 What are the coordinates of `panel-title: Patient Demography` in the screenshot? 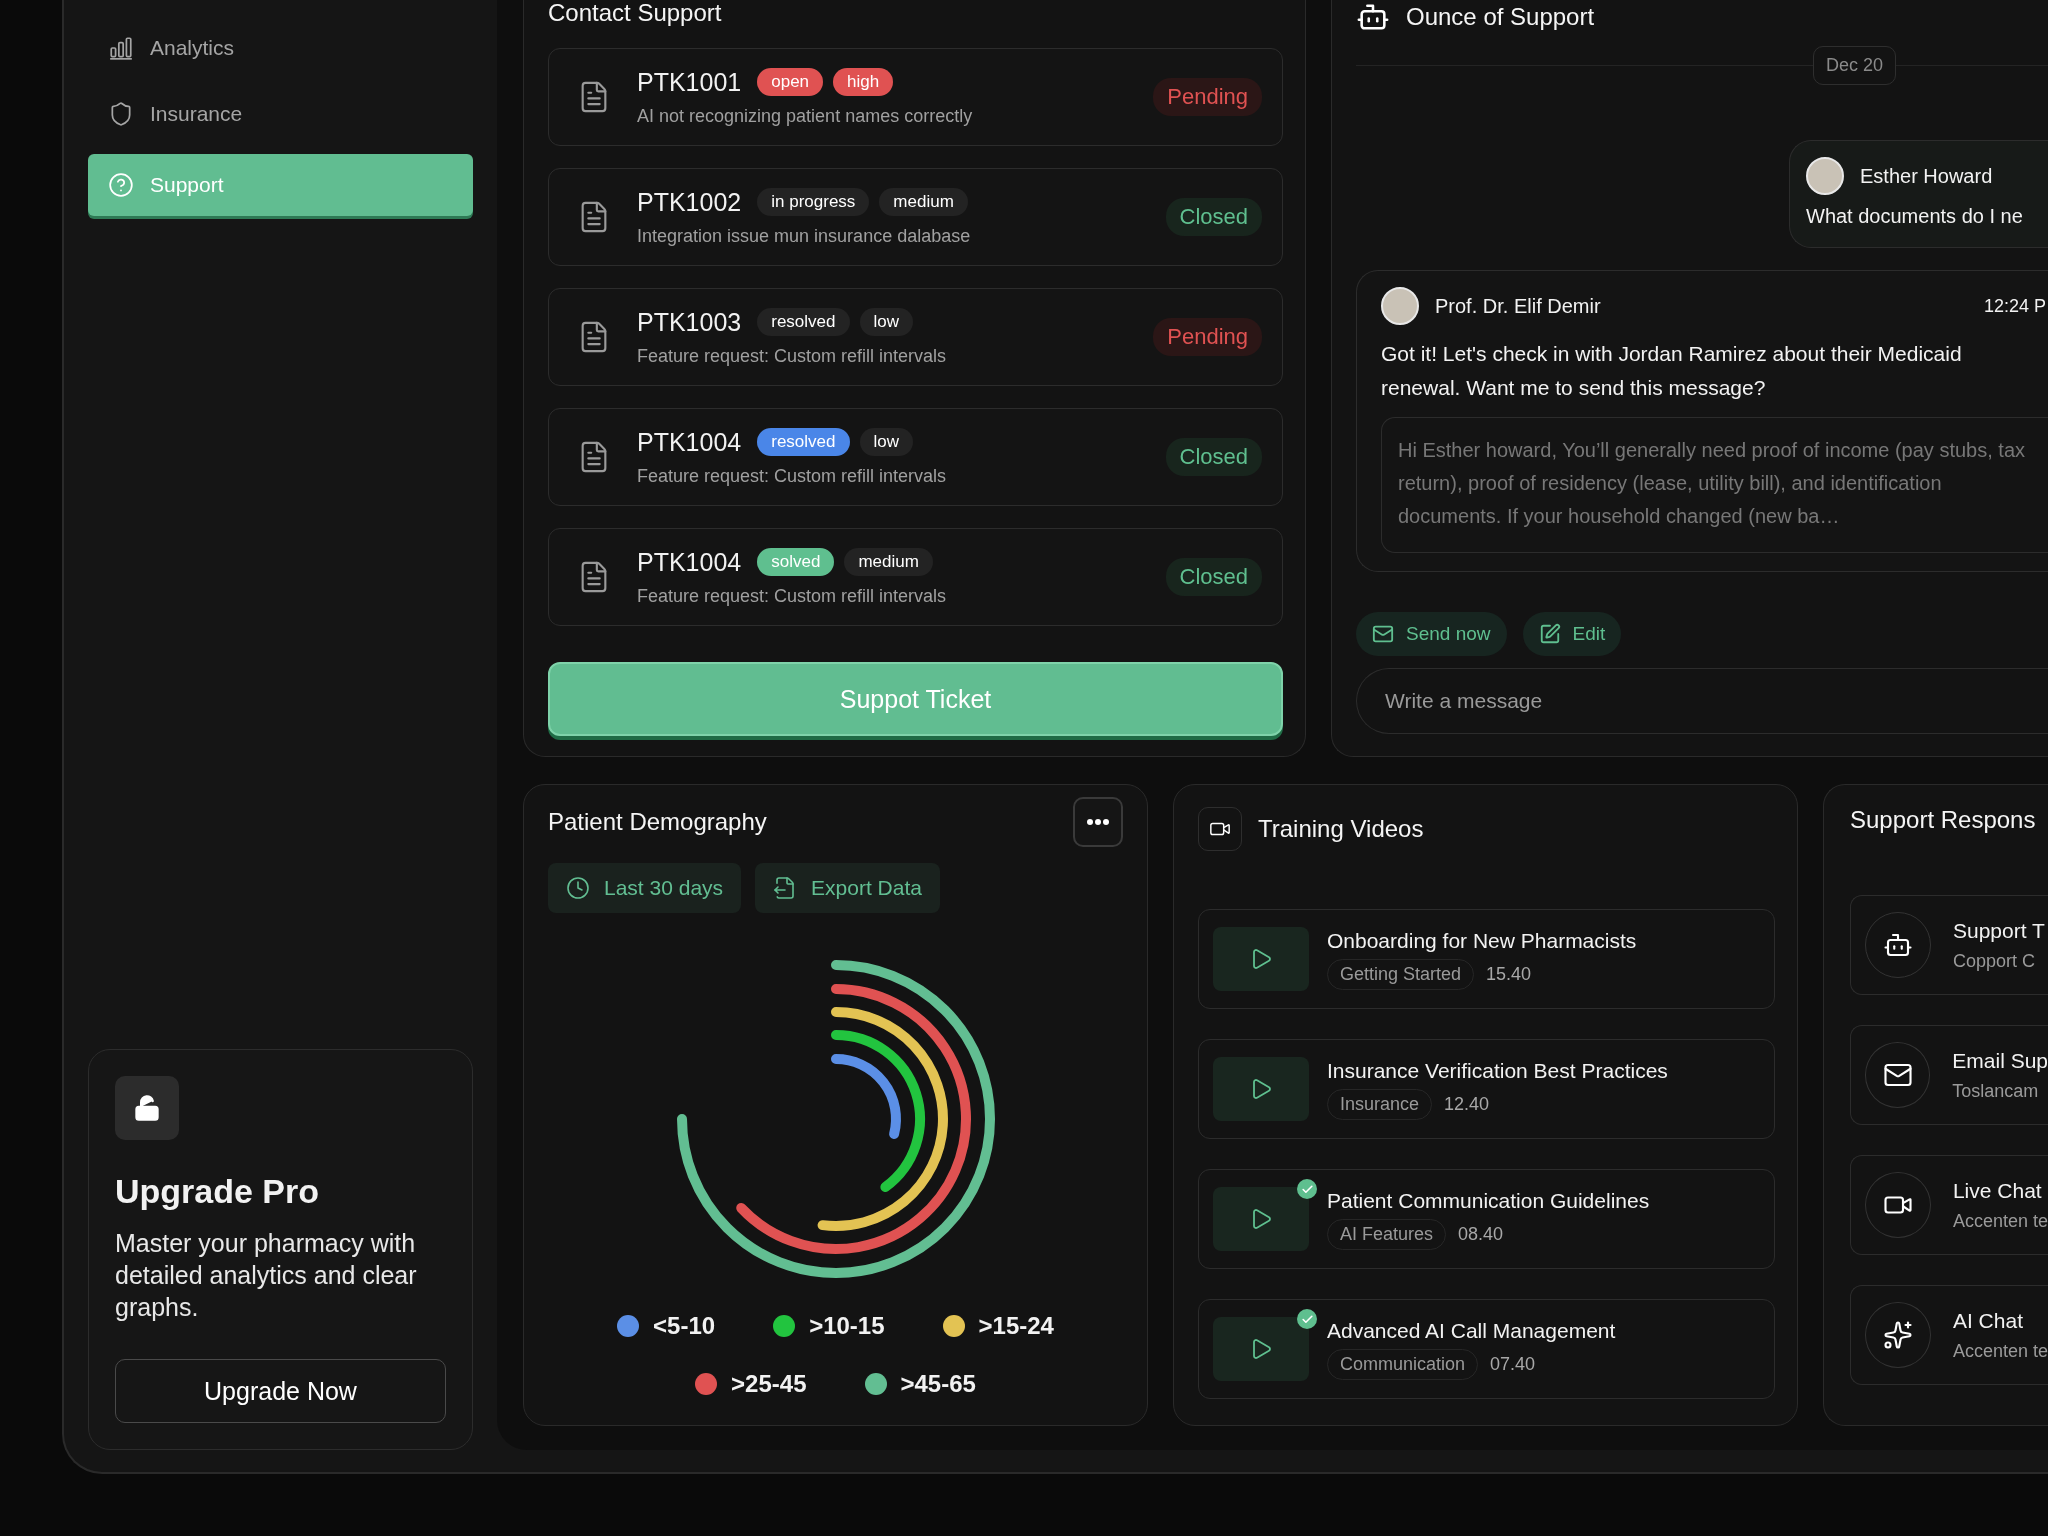 It's located at (657, 822).